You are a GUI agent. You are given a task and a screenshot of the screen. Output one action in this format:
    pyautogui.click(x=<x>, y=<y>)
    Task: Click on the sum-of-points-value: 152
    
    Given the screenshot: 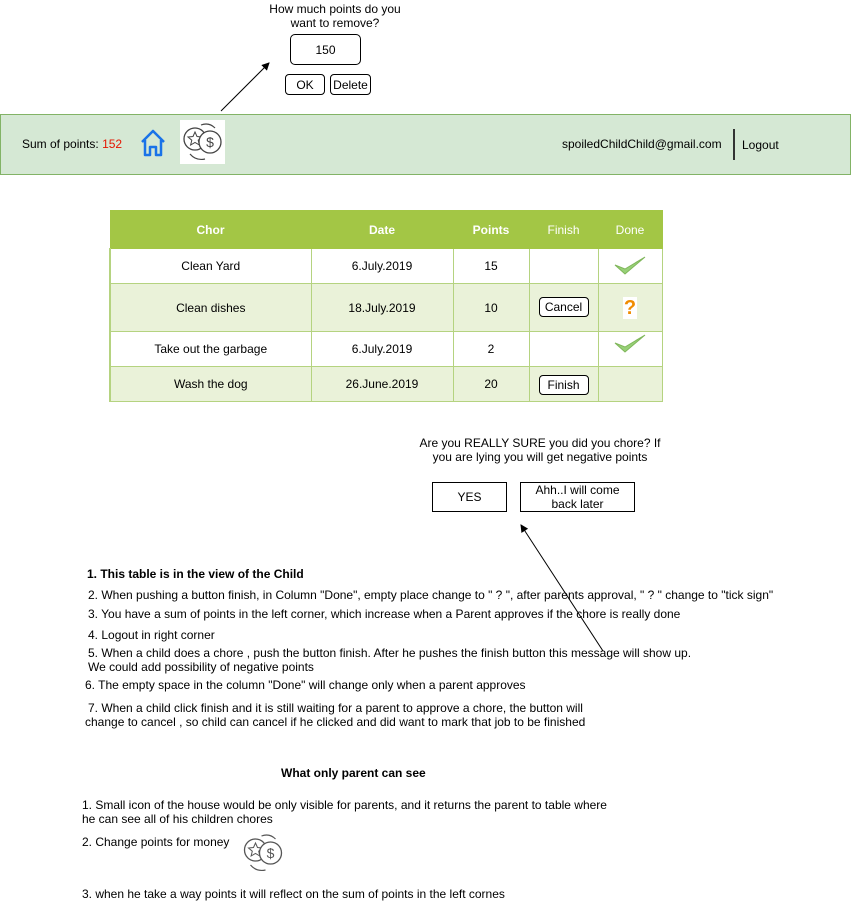 What is the action you would take?
    pyautogui.click(x=112, y=144)
    